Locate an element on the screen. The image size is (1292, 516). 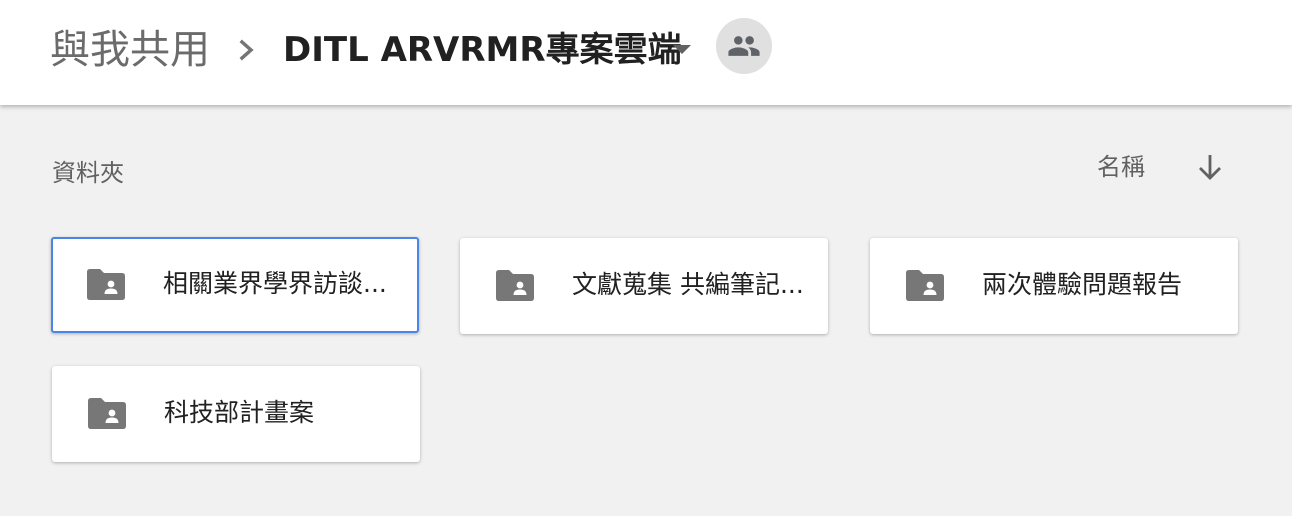
folder-name: 兩次體驗問題報告 is located at coordinates (1082, 284).